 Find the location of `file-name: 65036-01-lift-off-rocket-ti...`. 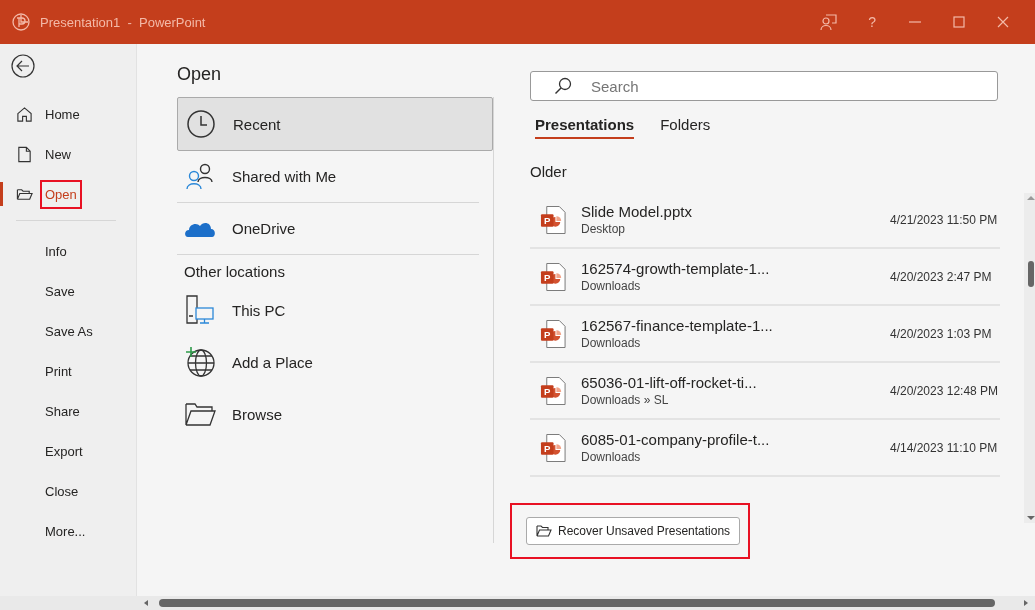

file-name: 65036-01-lift-off-rocket-ti... is located at coordinates (669, 382).